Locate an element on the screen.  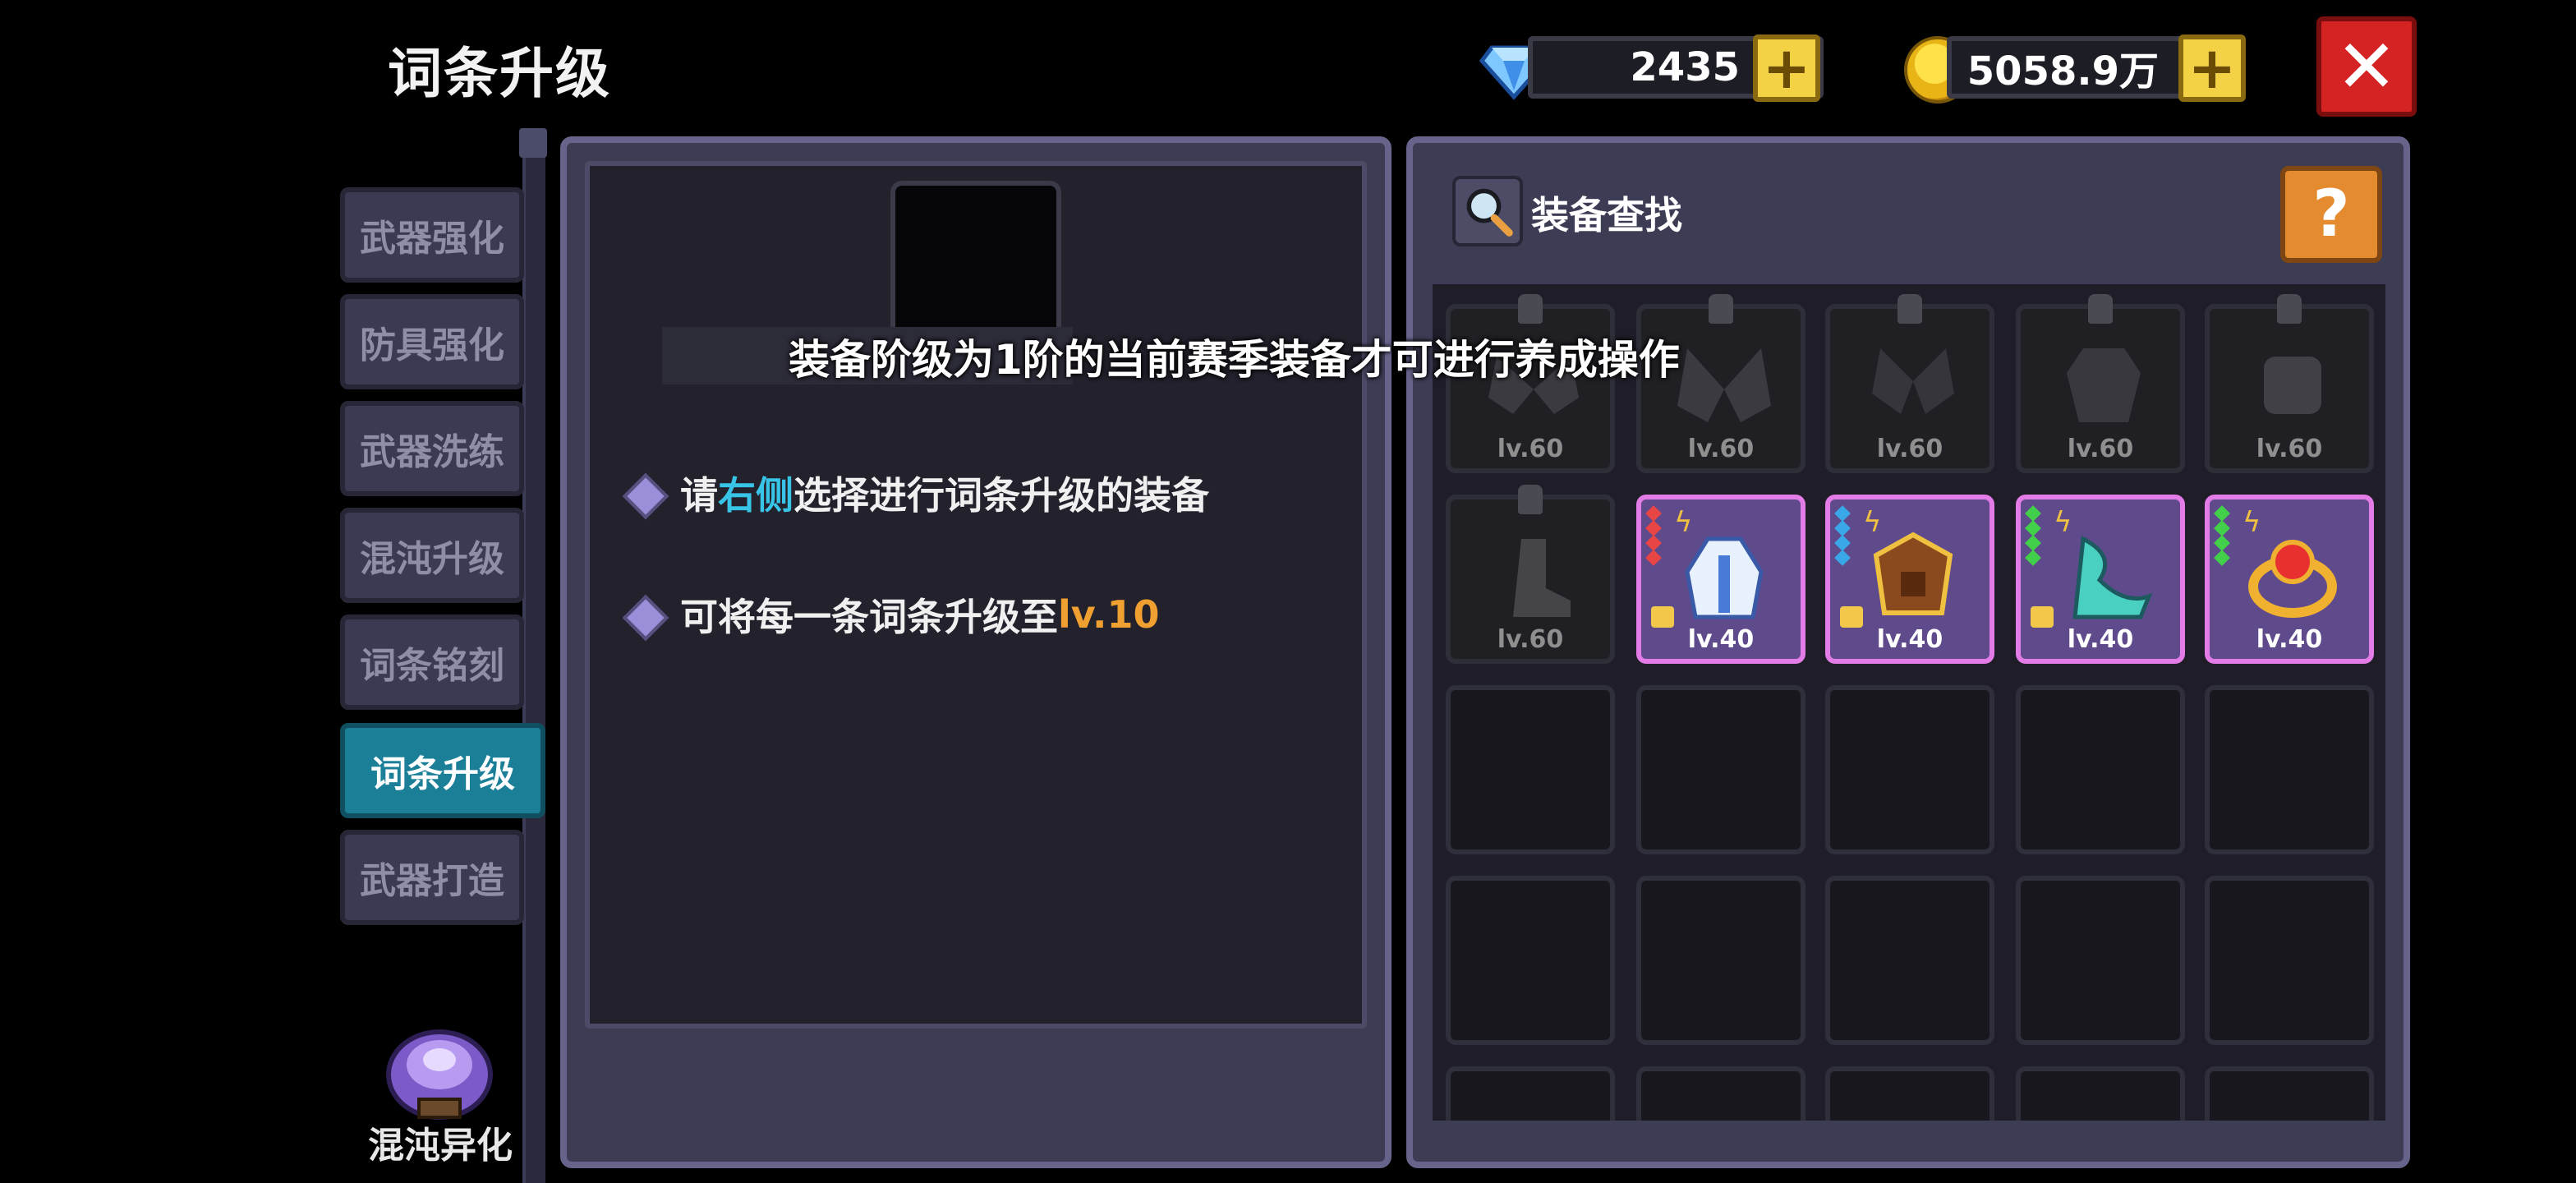
armor-icon is located at coordinates (2104, 385).